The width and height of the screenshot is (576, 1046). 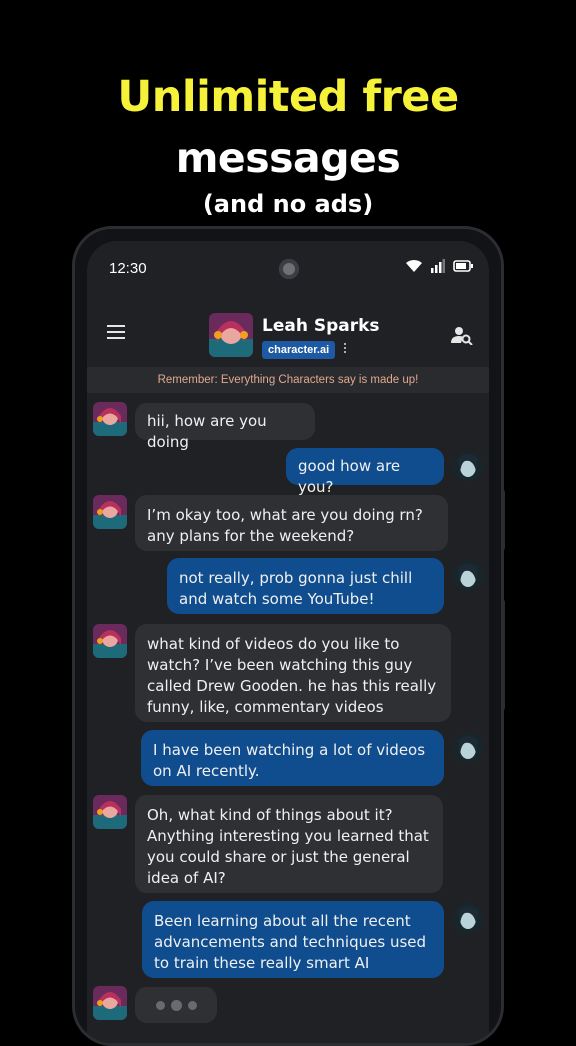 What do you see at coordinates (288, 204) in the screenshot?
I see `promo-subtext: (and no ads)` at bounding box center [288, 204].